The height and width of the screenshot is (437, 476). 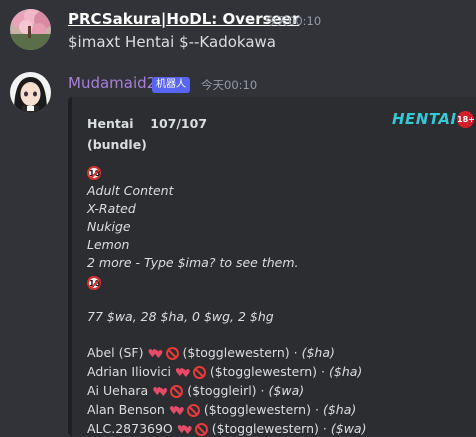 What do you see at coordinates (222, 390) in the screenshot?
I see `toggle-command: ($toggleirl)` at bounding box center [222, 390].